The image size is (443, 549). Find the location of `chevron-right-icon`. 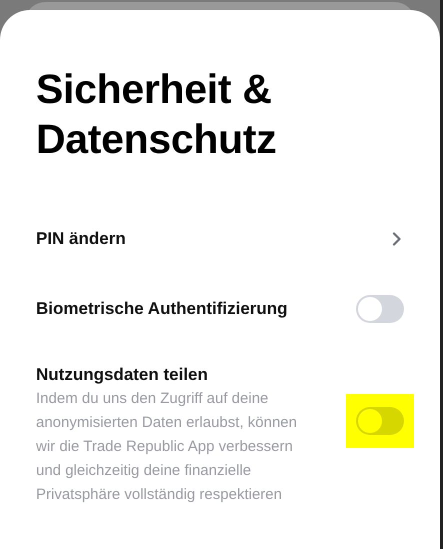

chevron-right-icon is located at coordinates (397, 239).